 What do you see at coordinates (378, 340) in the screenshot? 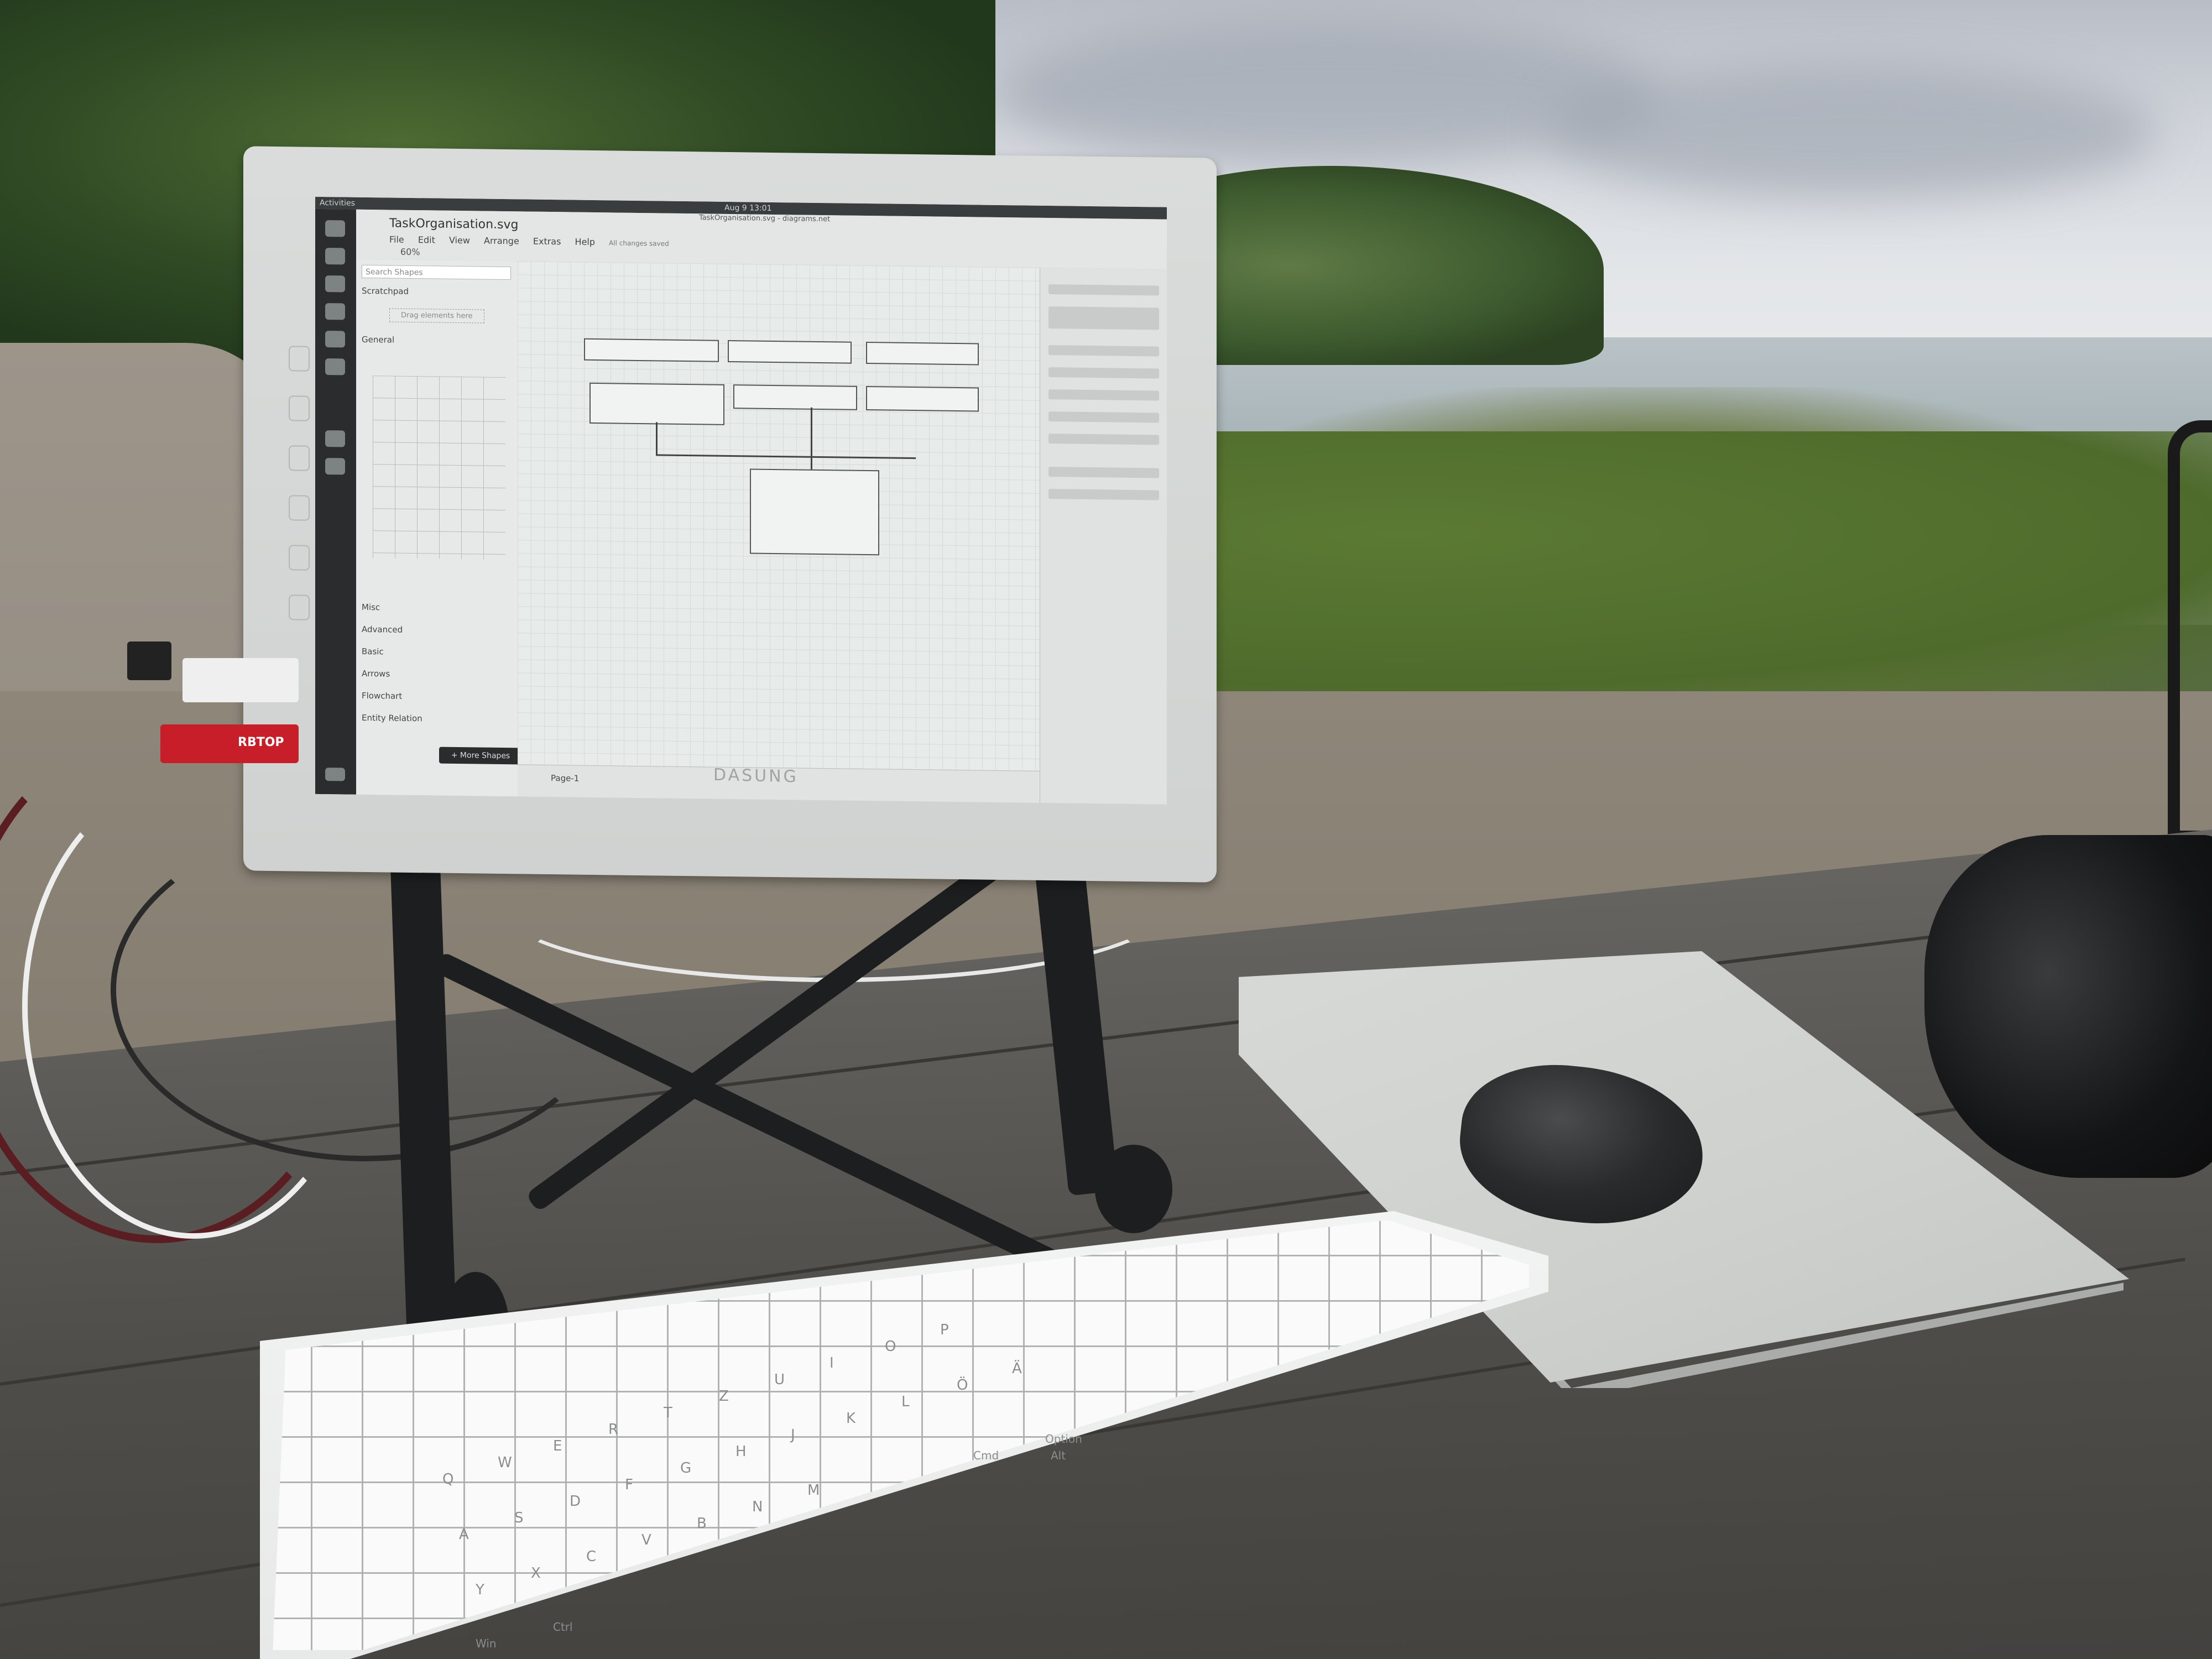
I see `section-general: General` at bounding box center [378, 340].